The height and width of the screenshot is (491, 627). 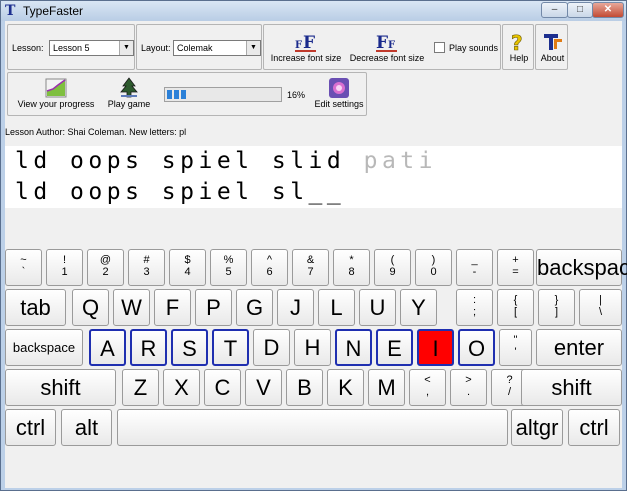 I want to click on key-o: O, so click(x=476, y=347).